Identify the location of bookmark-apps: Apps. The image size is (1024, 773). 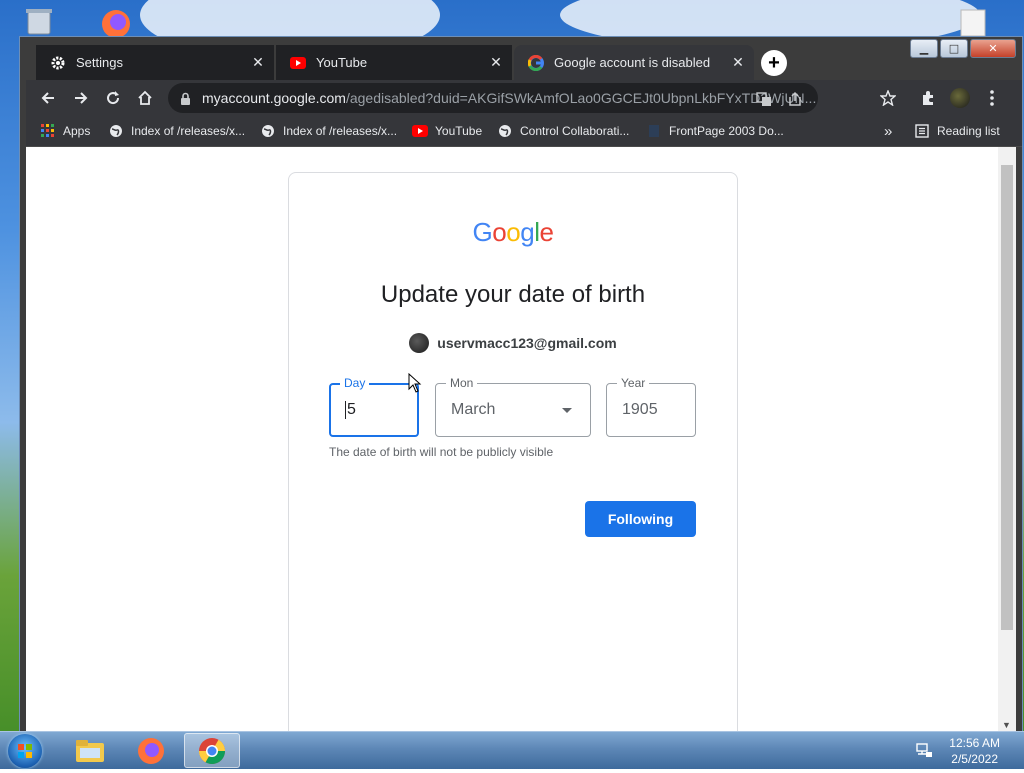
(65, 131).